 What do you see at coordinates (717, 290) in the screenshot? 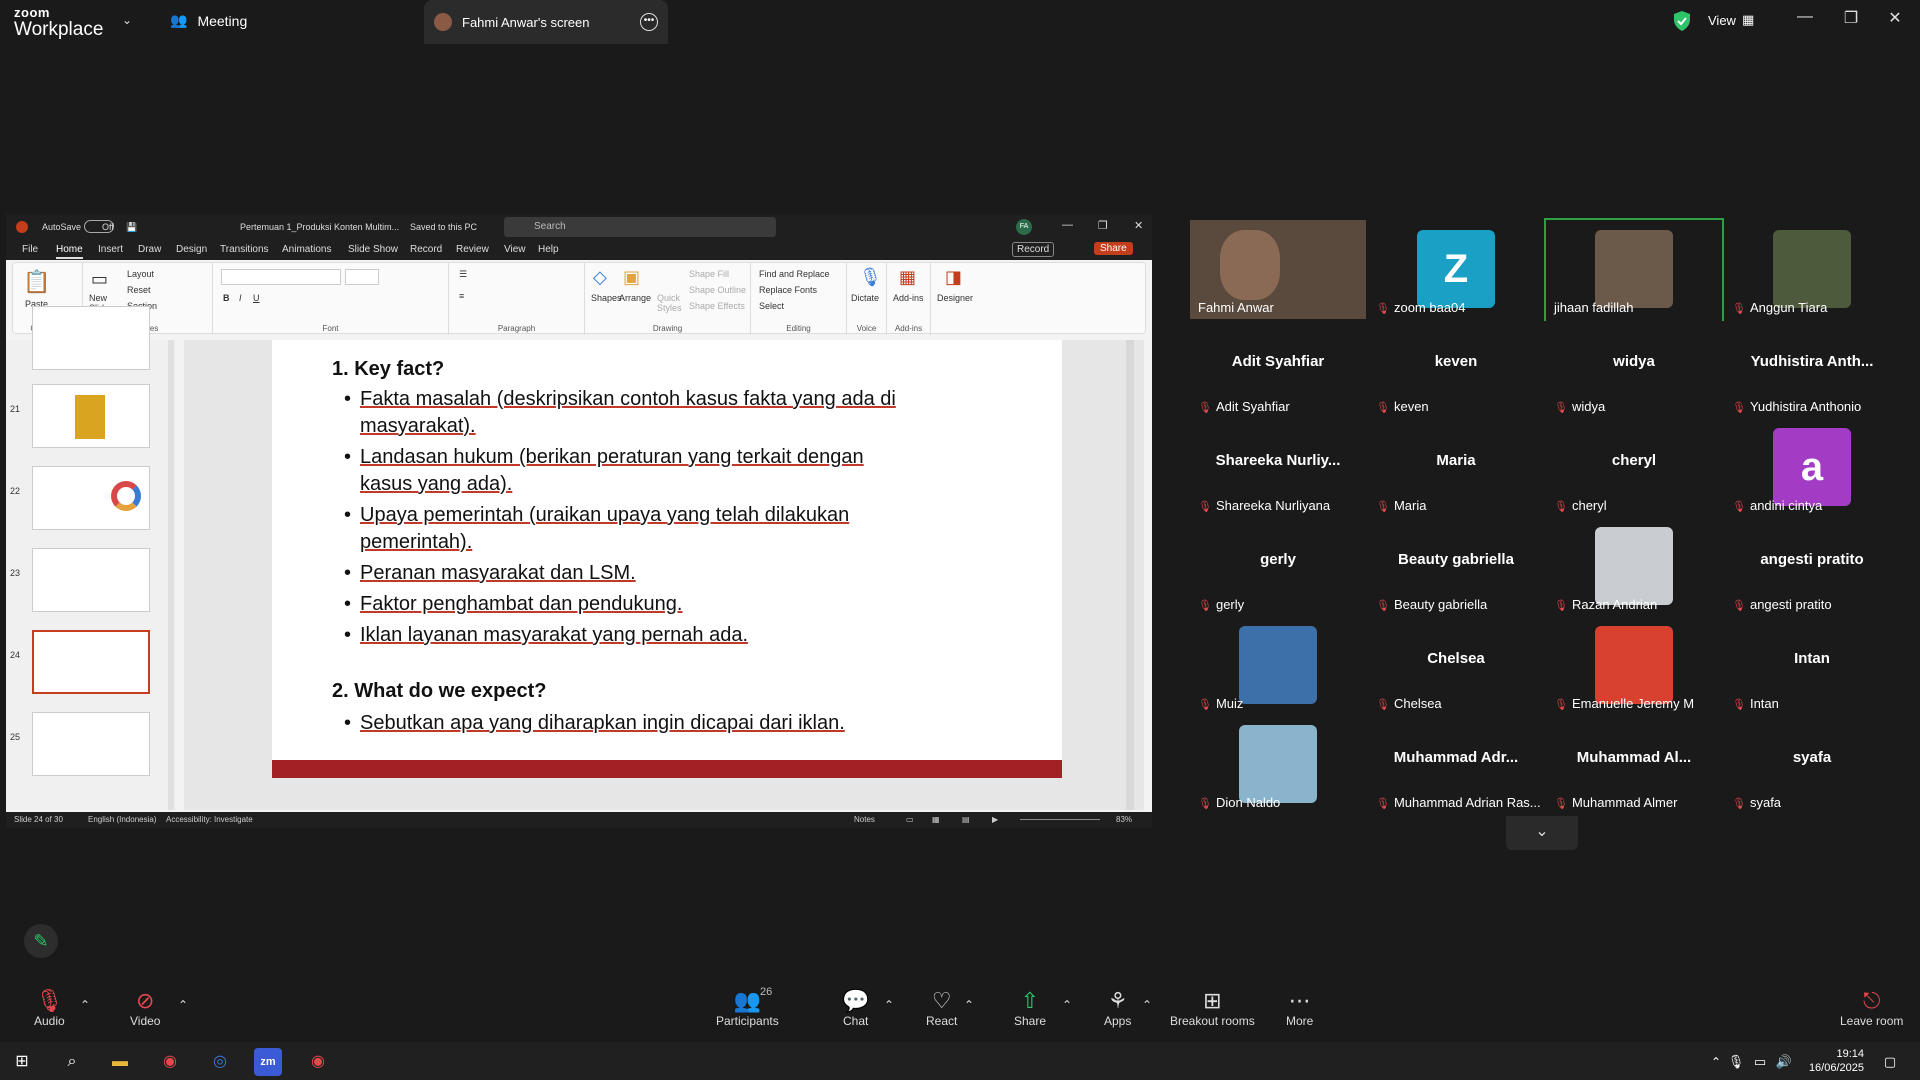
I see `shape-outline-button: Shape Outline` at bounding box center [717, 290].